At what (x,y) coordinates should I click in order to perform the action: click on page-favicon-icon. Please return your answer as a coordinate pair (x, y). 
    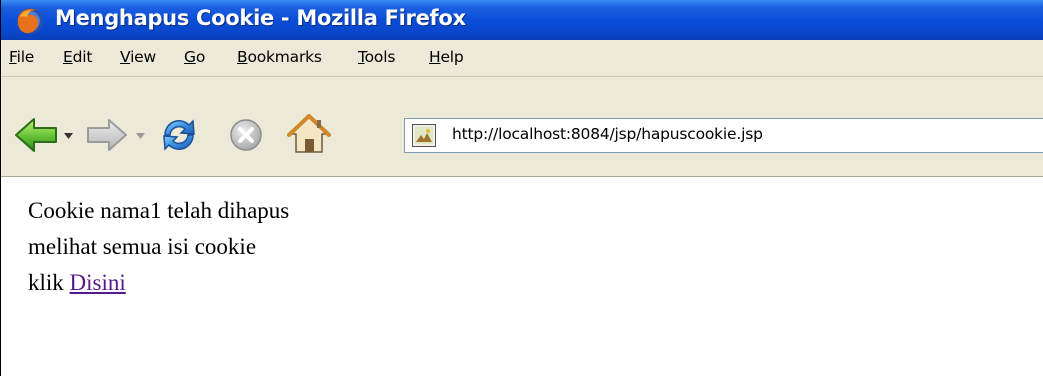
    Looking at the image, I should click on (424, 135).